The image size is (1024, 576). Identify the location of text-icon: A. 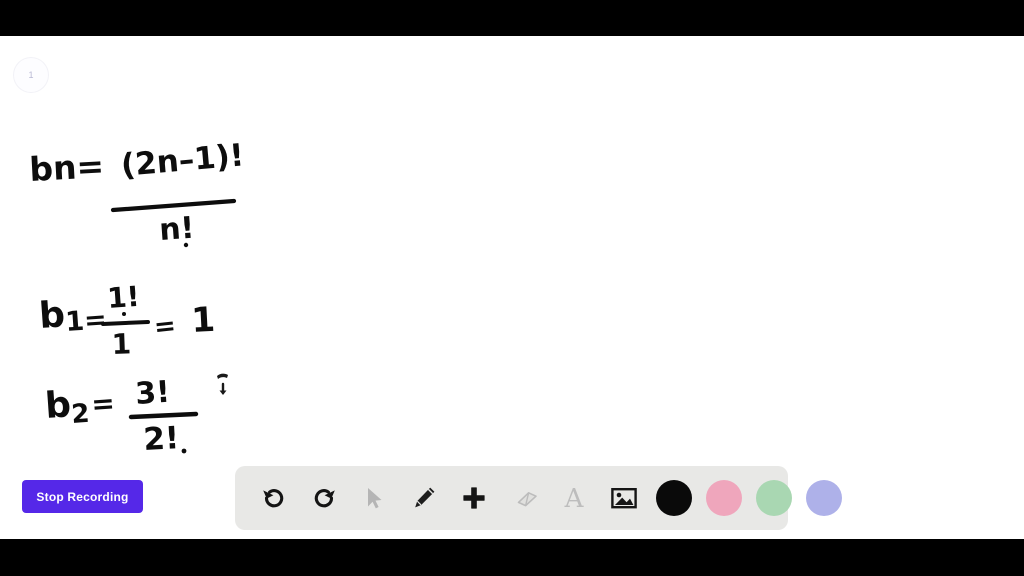
(574, 498).